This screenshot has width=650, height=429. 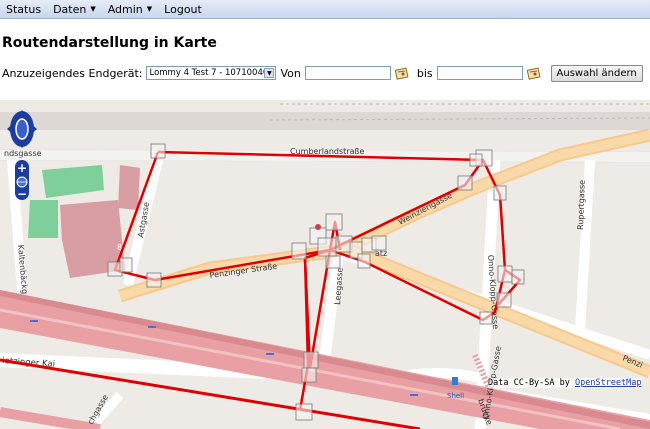 I want to click on building, so click(x=129, y=187).